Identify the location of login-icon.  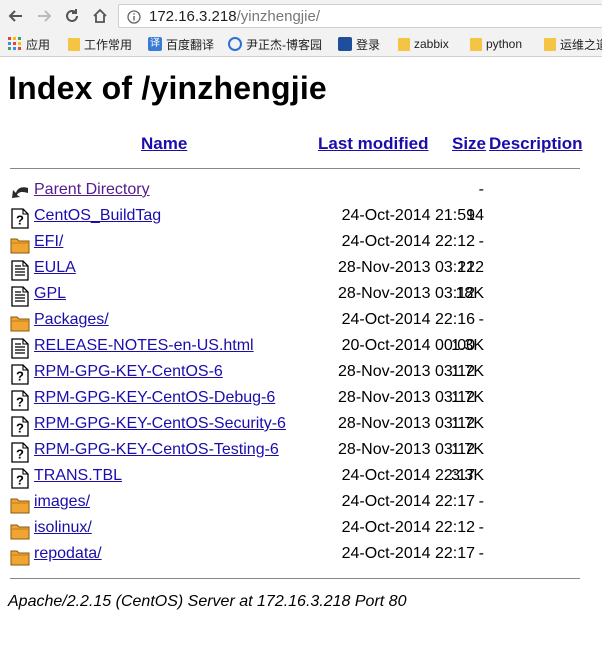
(345, 44).